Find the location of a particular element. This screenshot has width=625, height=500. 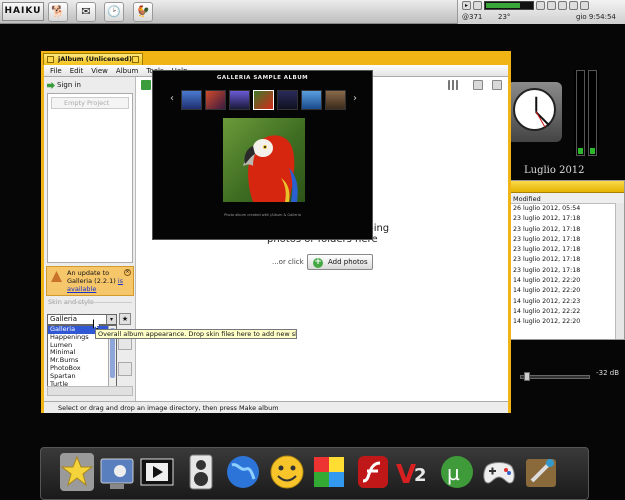

window-title-tab: jAlbum (Unlicensed) is located at coordinates (93, 59).